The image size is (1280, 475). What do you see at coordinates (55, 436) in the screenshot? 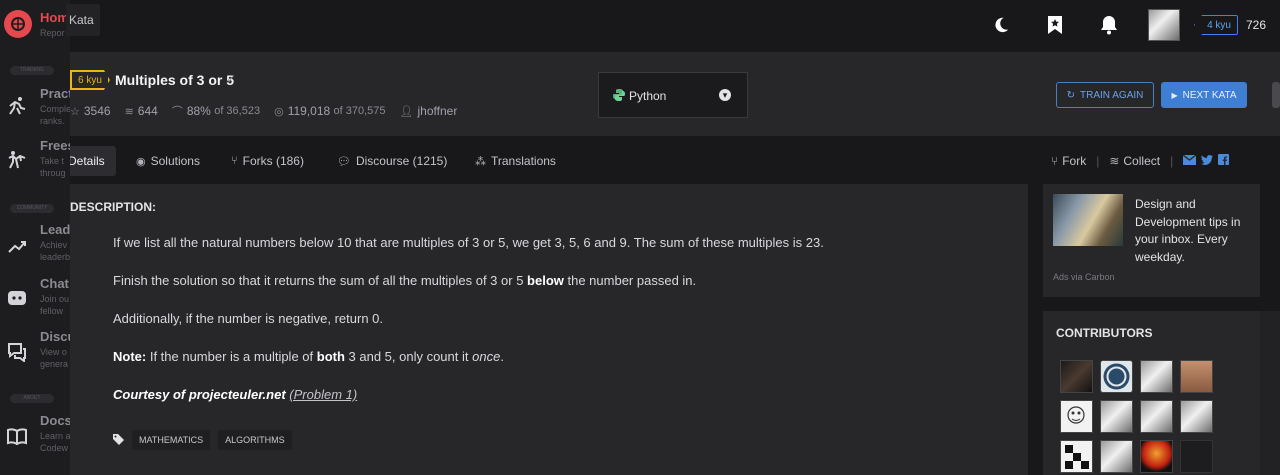
I see `sidebar-item-docs-desc: Learn a` at bounding box center [55, 436].